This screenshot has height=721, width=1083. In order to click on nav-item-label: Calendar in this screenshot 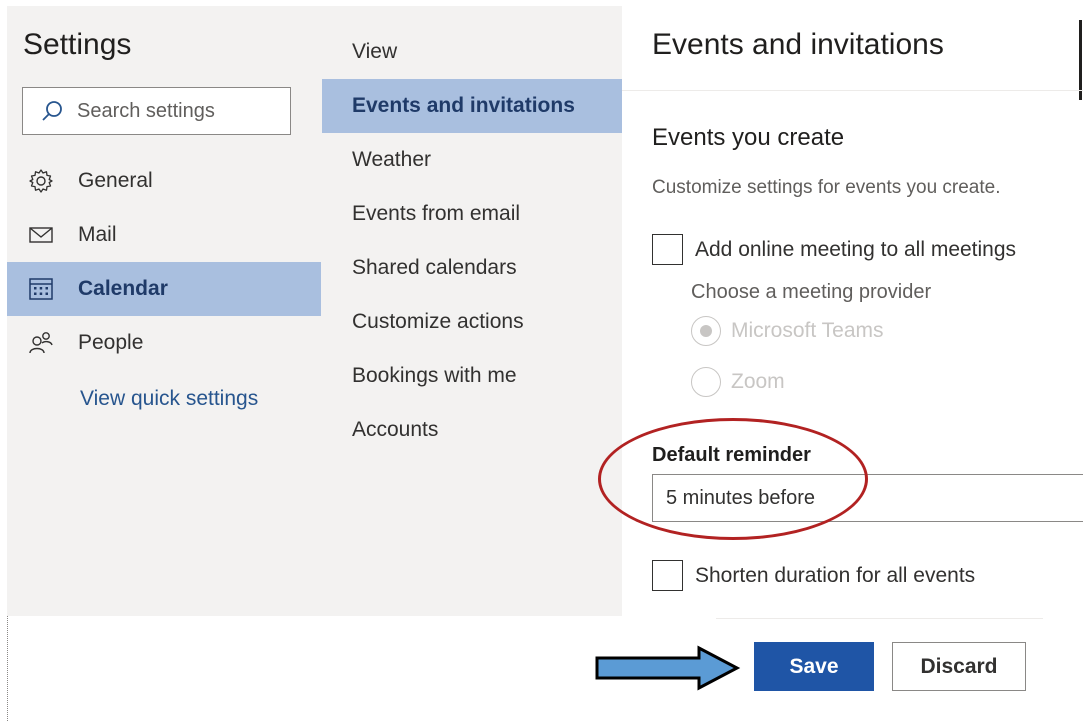, I will do `click(123, 288)`.